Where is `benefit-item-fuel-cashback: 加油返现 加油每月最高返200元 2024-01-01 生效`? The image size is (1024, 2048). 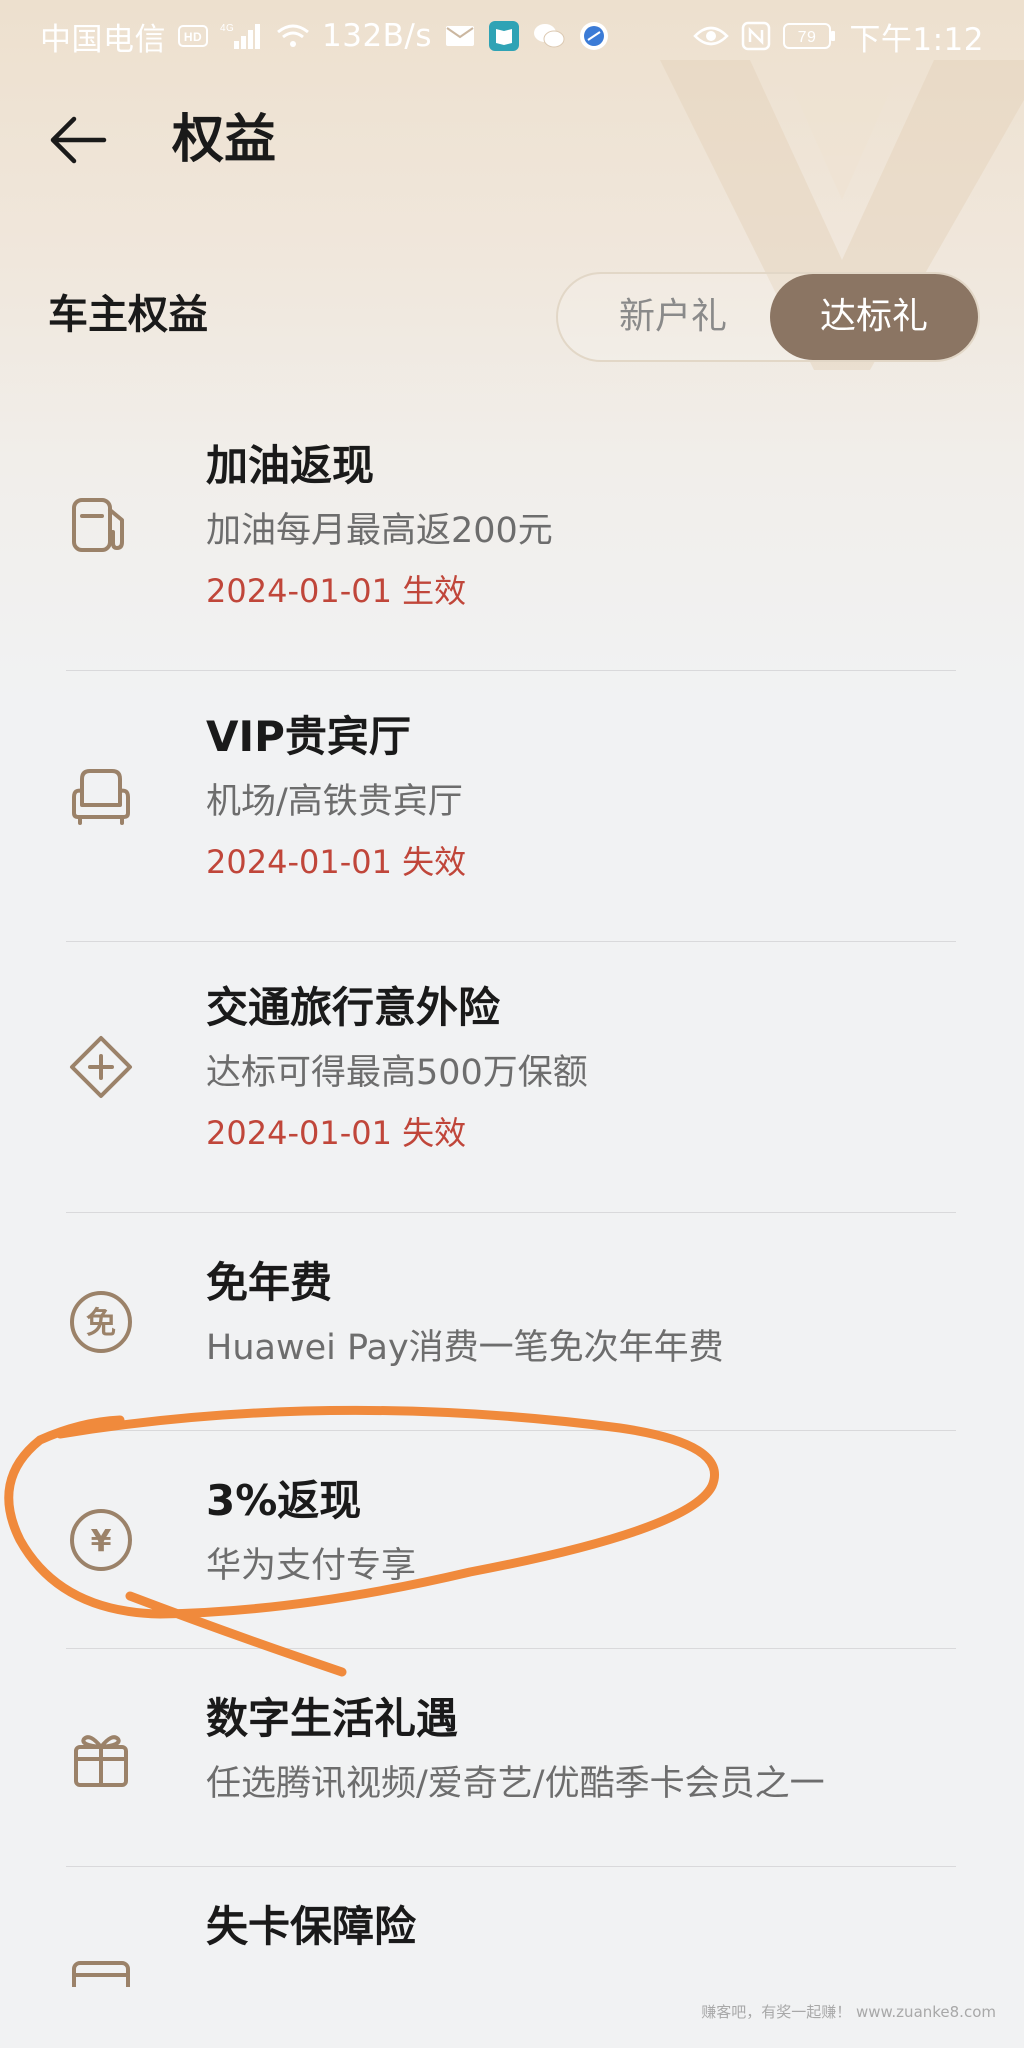 benefit-item-fuel-cashback: 加油返现 加油每月最高返200元 2024-01-01 生效 is located at coordinates (511, 535).